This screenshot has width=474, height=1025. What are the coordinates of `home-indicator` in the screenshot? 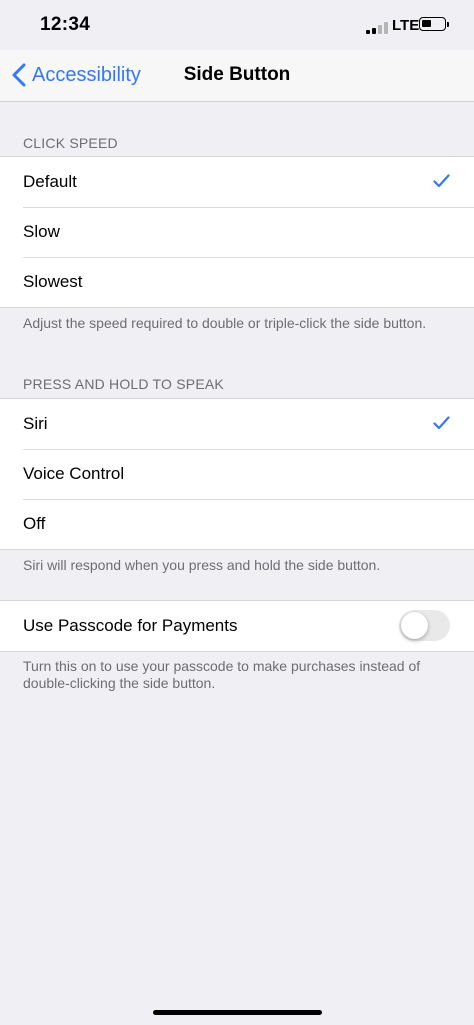 It's located at (237, 1012).